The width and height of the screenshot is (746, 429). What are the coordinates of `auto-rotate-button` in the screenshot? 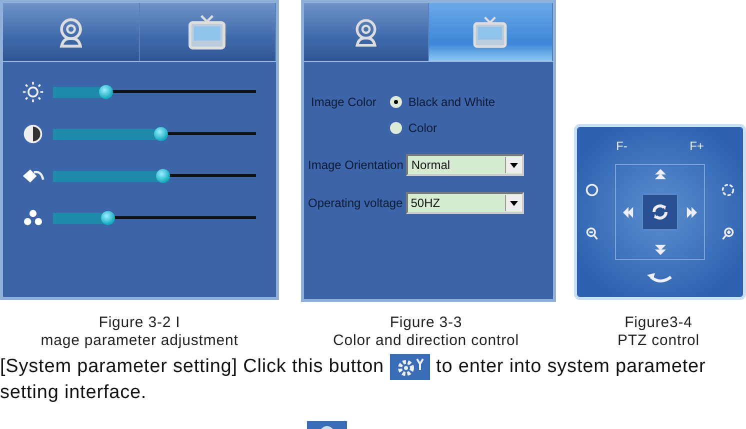 It's located at (660, 212).